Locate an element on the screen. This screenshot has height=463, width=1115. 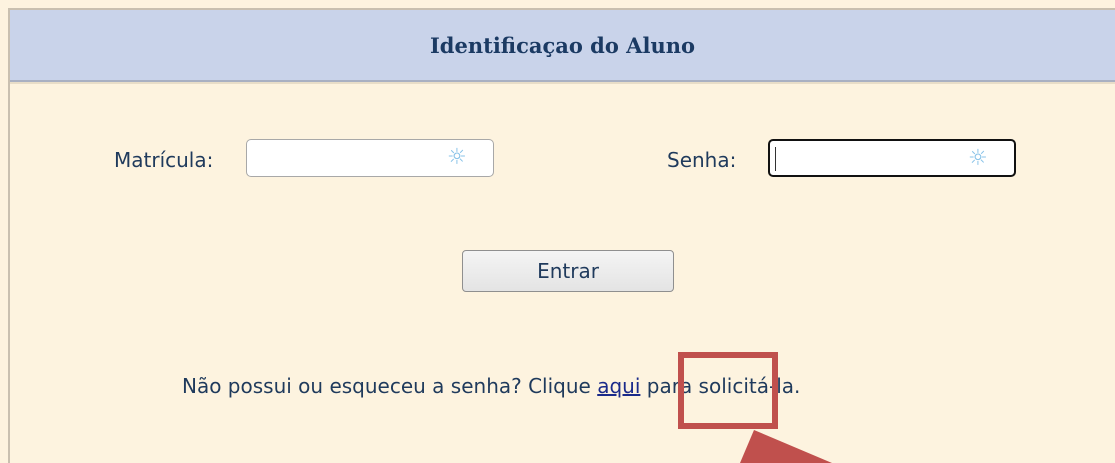
entrar-button: Entrar is located at coordinates (568, 271).